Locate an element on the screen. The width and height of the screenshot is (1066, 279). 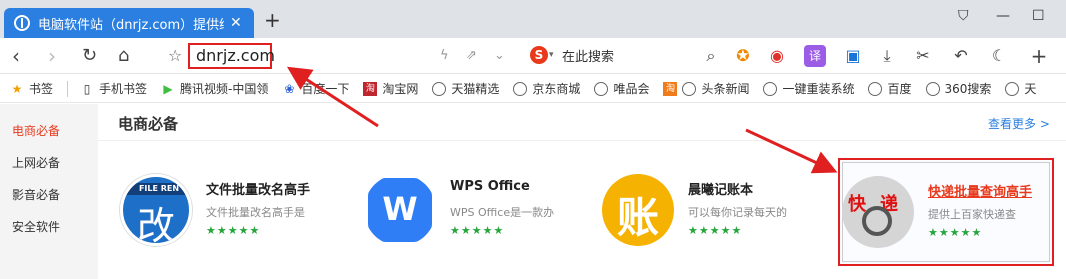
share-icon: ⇗ is located at coordinates (471, 55).